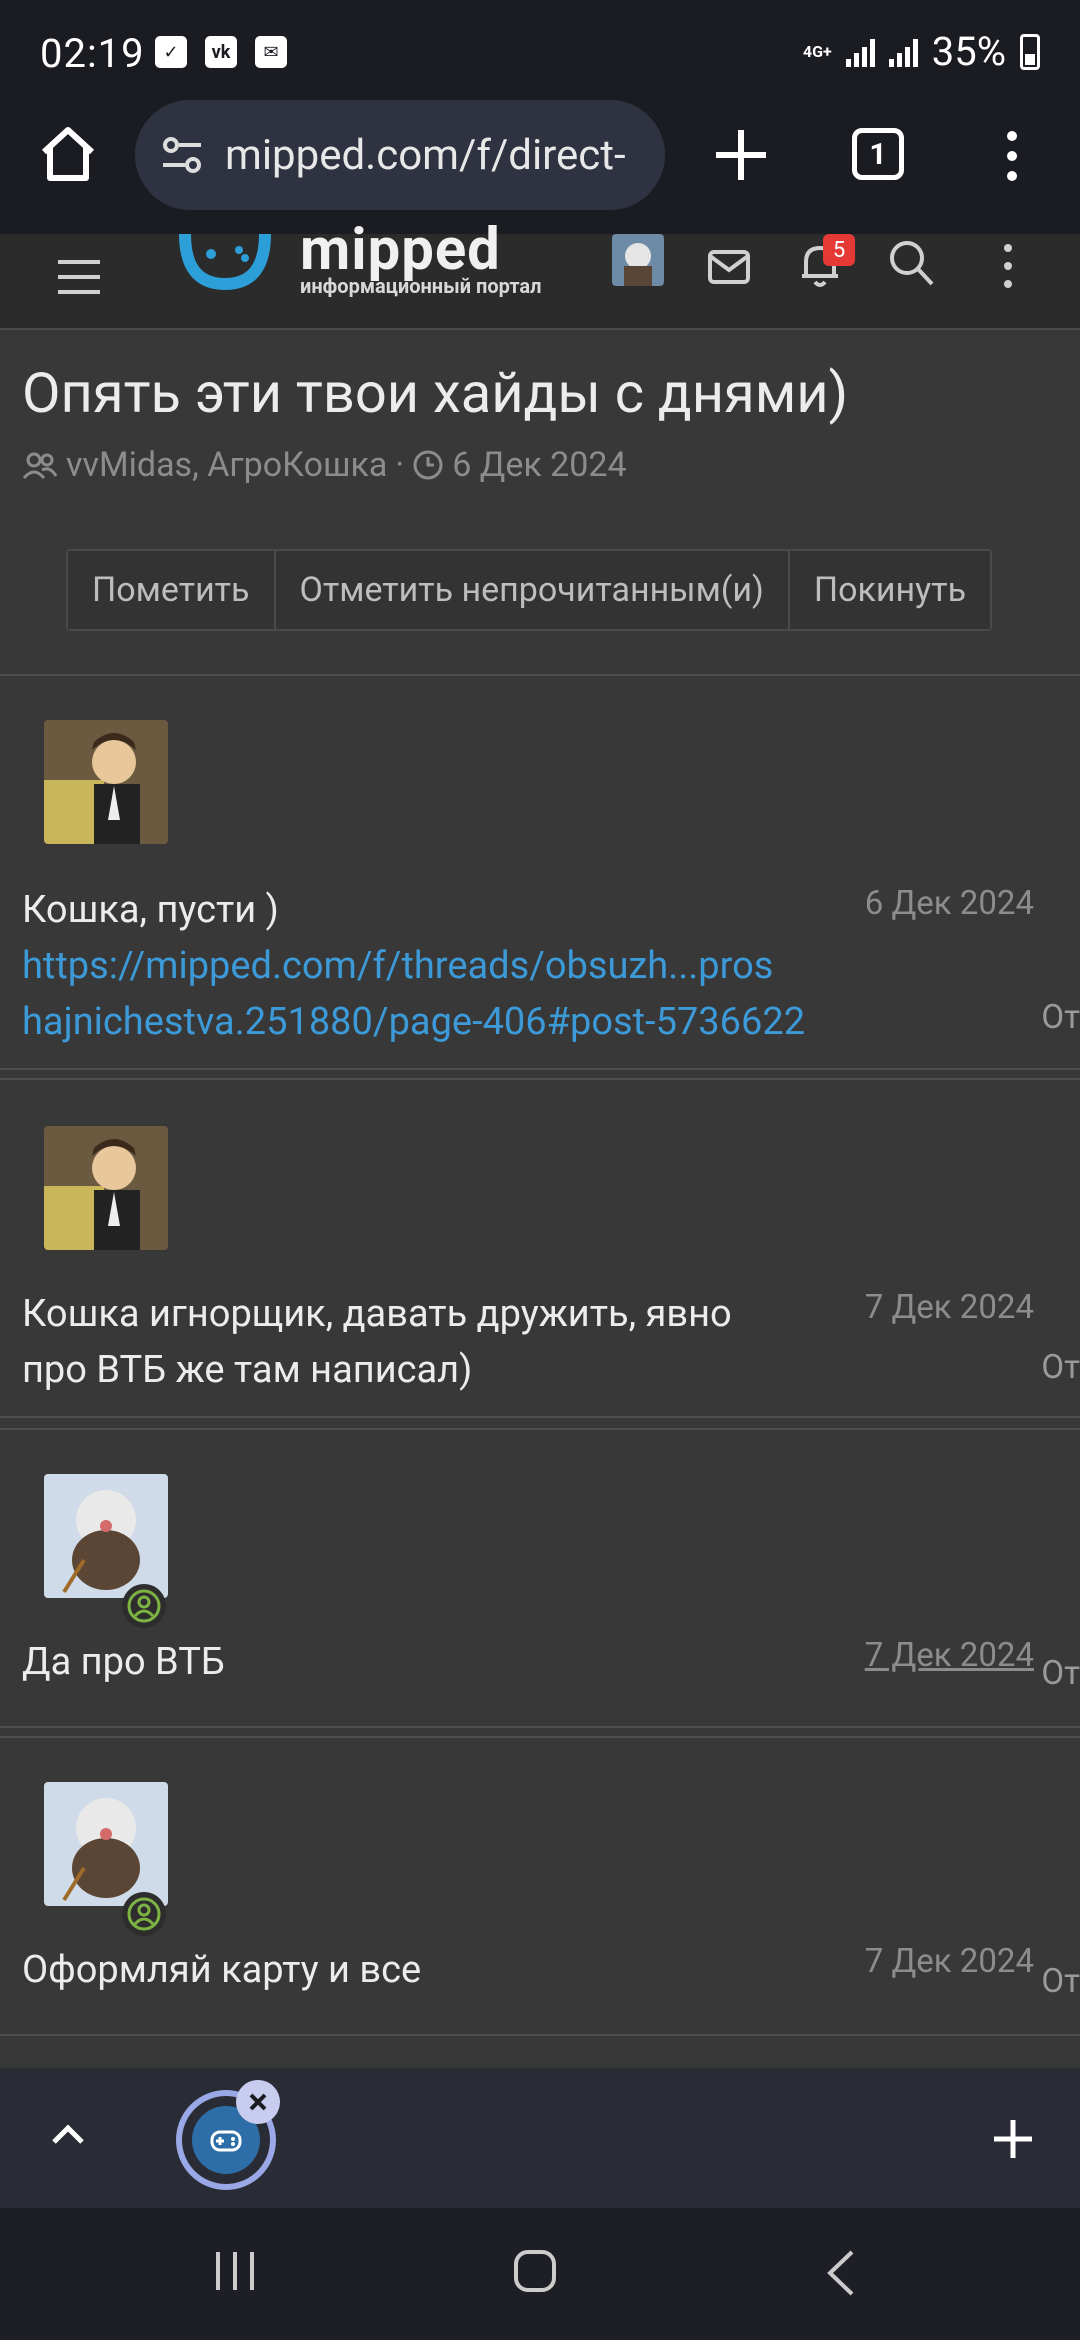 The height and width of the screenshot is (2340, 1080). What do you see at coordinates (79, 277) in the screenshot?
I see `hamburger-menu-icon` at bounding box center [79, 277].